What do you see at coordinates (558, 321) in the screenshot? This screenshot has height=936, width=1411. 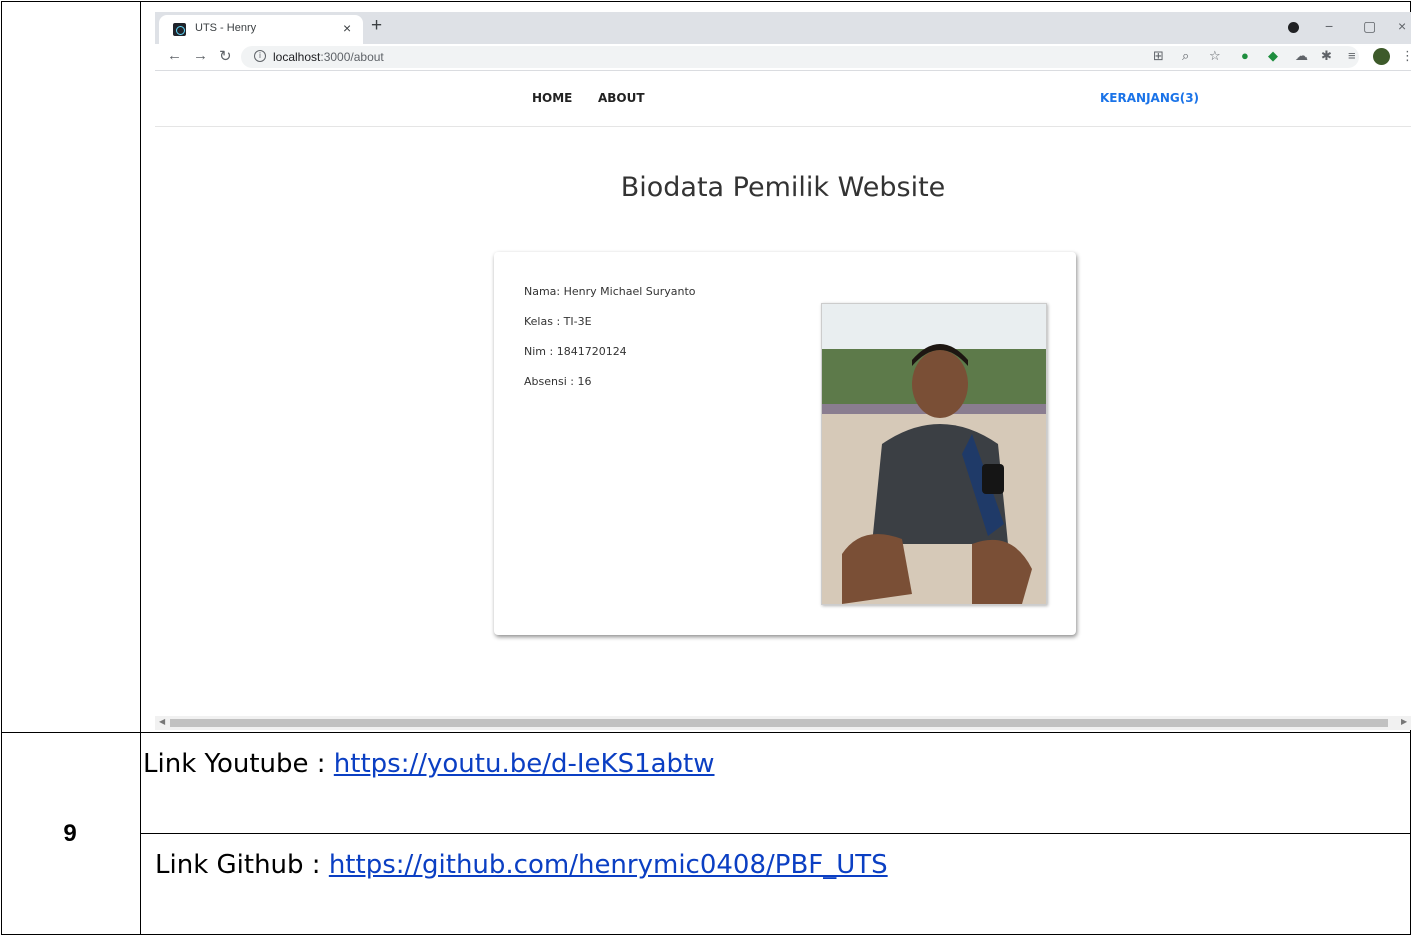 I see `bio-kelas: Kelas : TI-3E` at bounding box center [558, 321].